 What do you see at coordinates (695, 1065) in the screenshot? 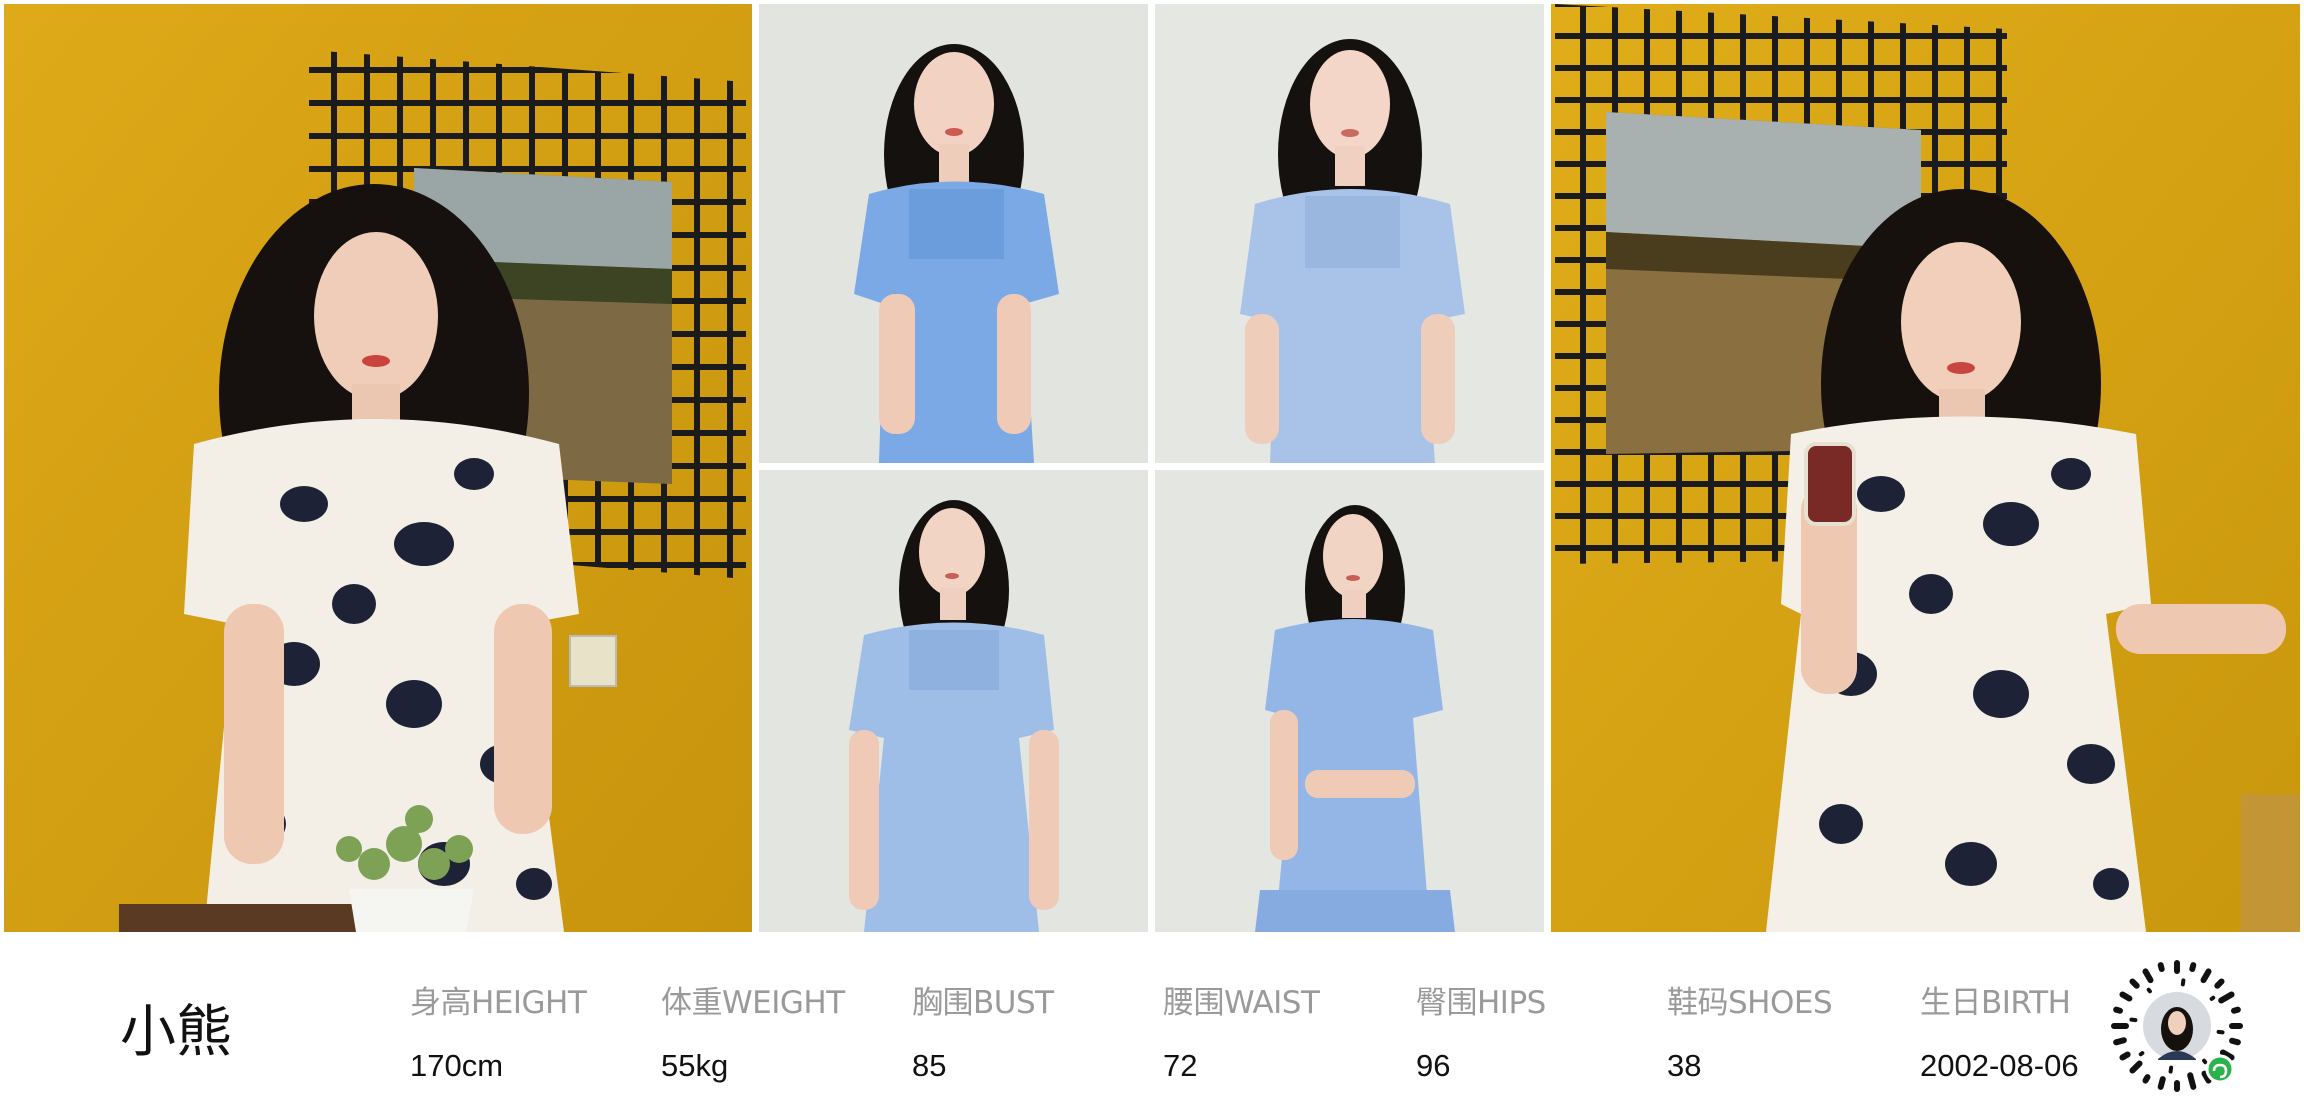
I see `stat-weight-value: 55kg` at bounding box center [695, 1065].